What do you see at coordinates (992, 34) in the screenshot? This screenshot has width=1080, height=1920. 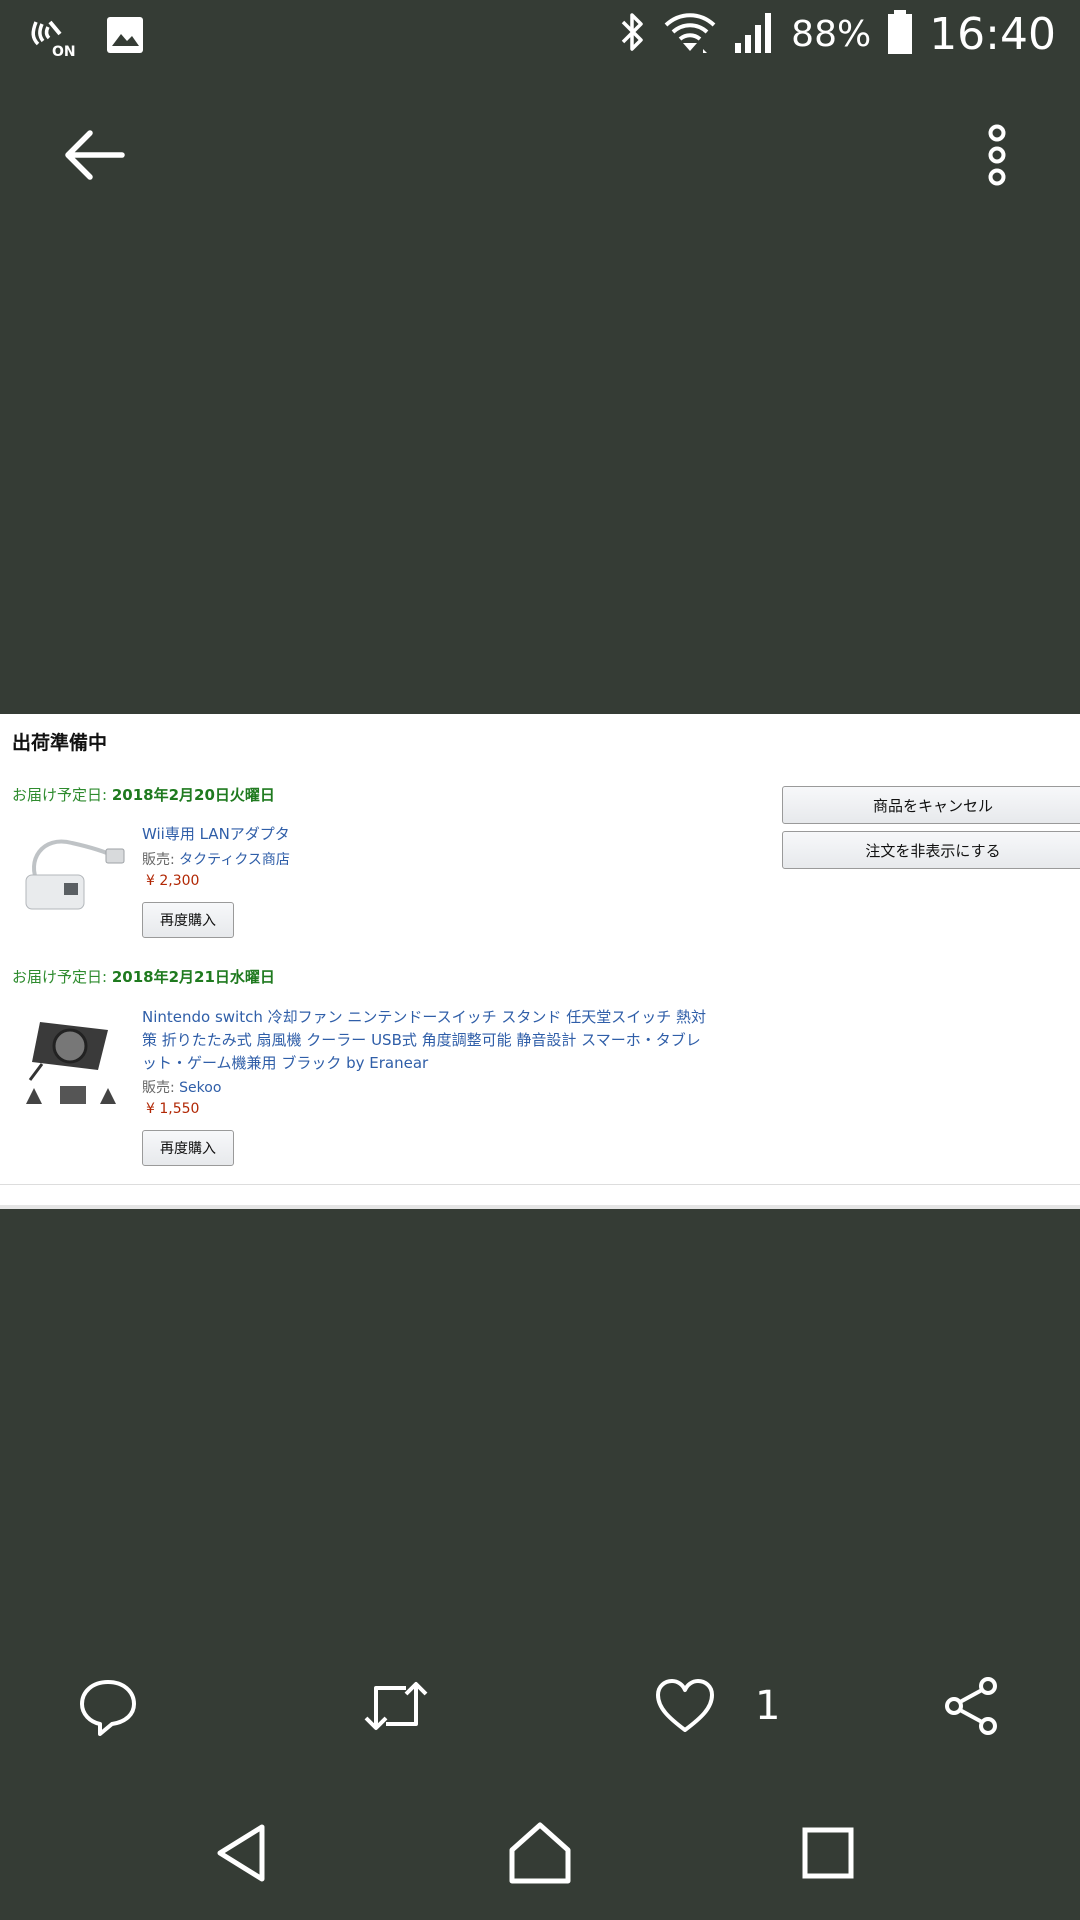 I see `clock: 16:40` at bounding box center [992, 34].